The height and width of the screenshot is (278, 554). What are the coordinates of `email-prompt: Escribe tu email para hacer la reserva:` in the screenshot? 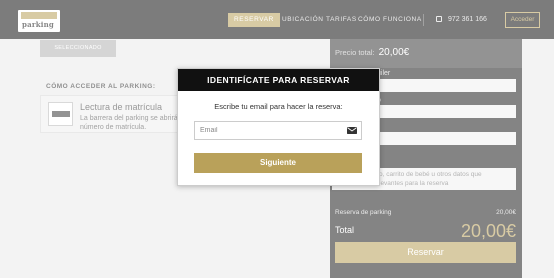 It's located at (278, 106).